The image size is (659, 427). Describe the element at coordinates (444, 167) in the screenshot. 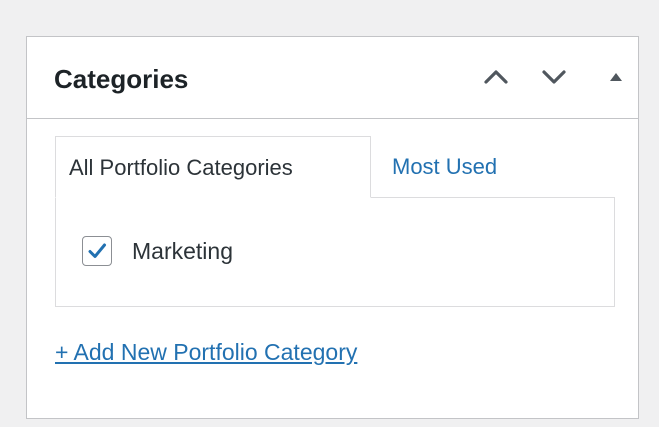

I see `tab-most-used: Most Used` at that location.